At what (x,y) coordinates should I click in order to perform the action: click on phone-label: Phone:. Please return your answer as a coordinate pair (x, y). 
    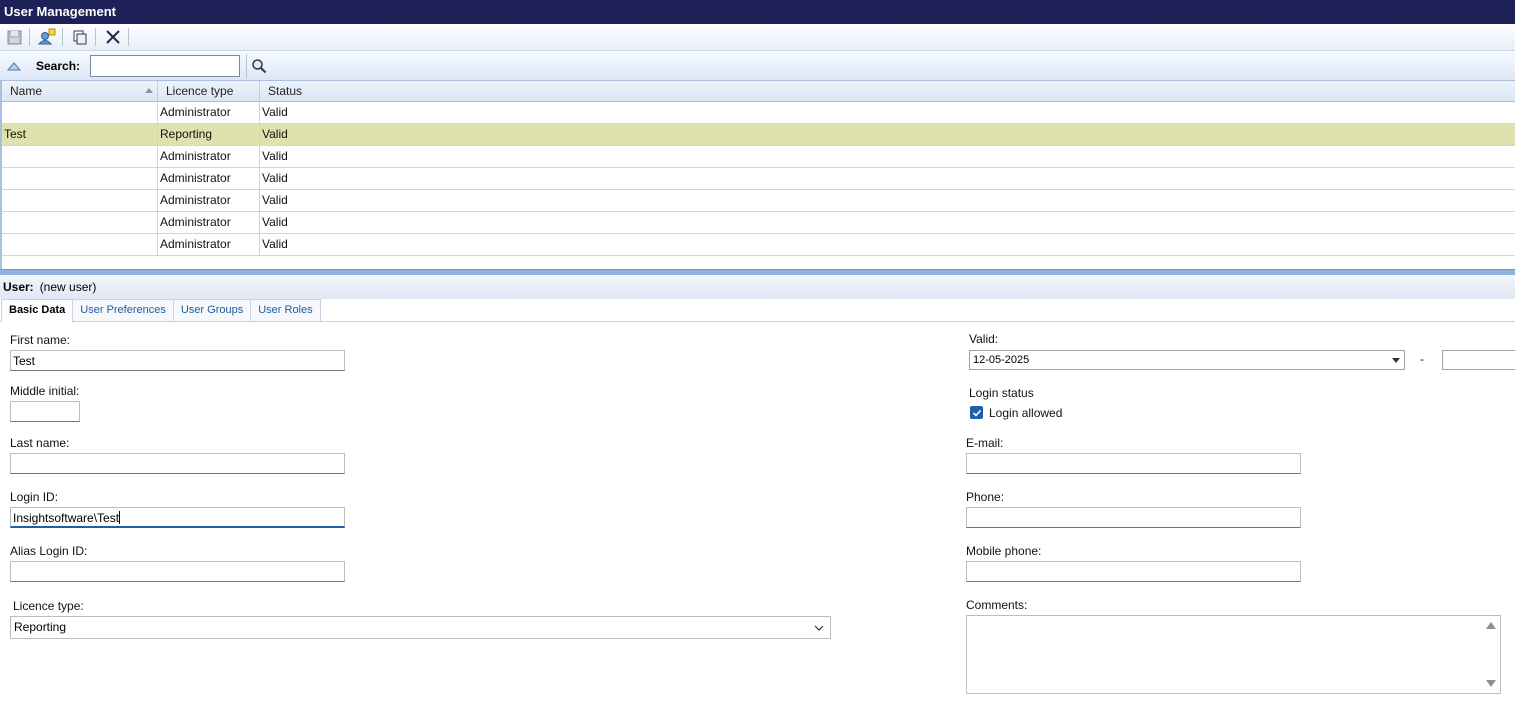
    Looking at the image, I should click on (985, 497).